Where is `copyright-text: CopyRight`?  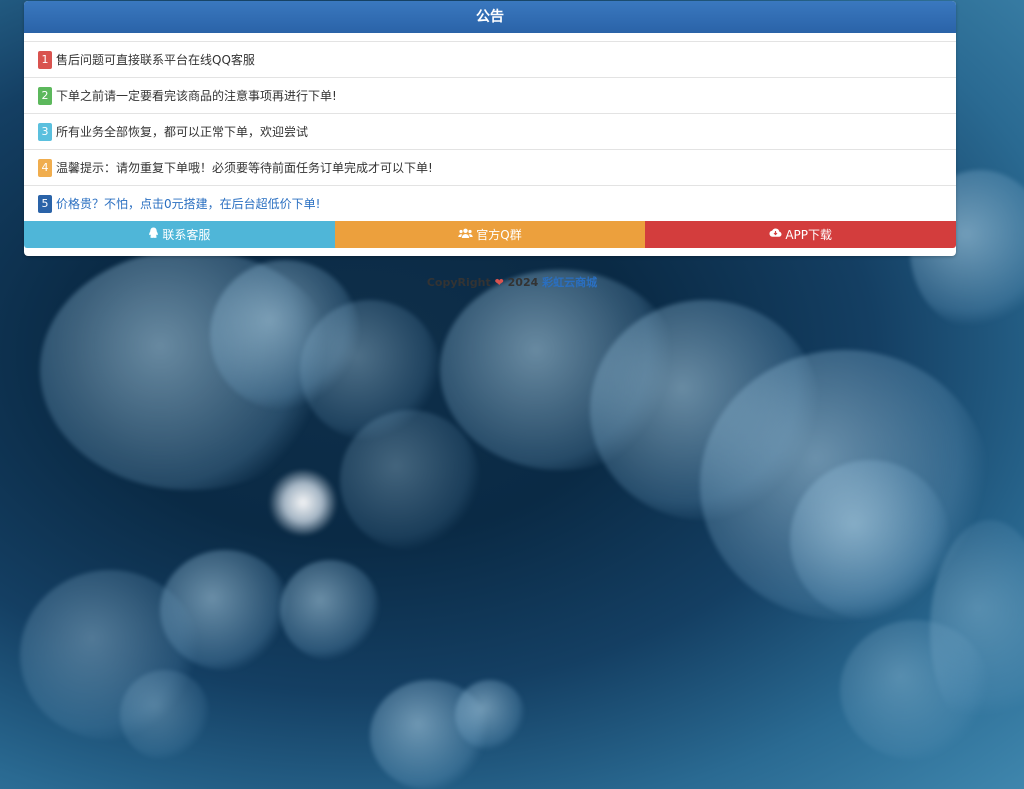 copyright-text: CopyRight is located at coordinates (458, 282).